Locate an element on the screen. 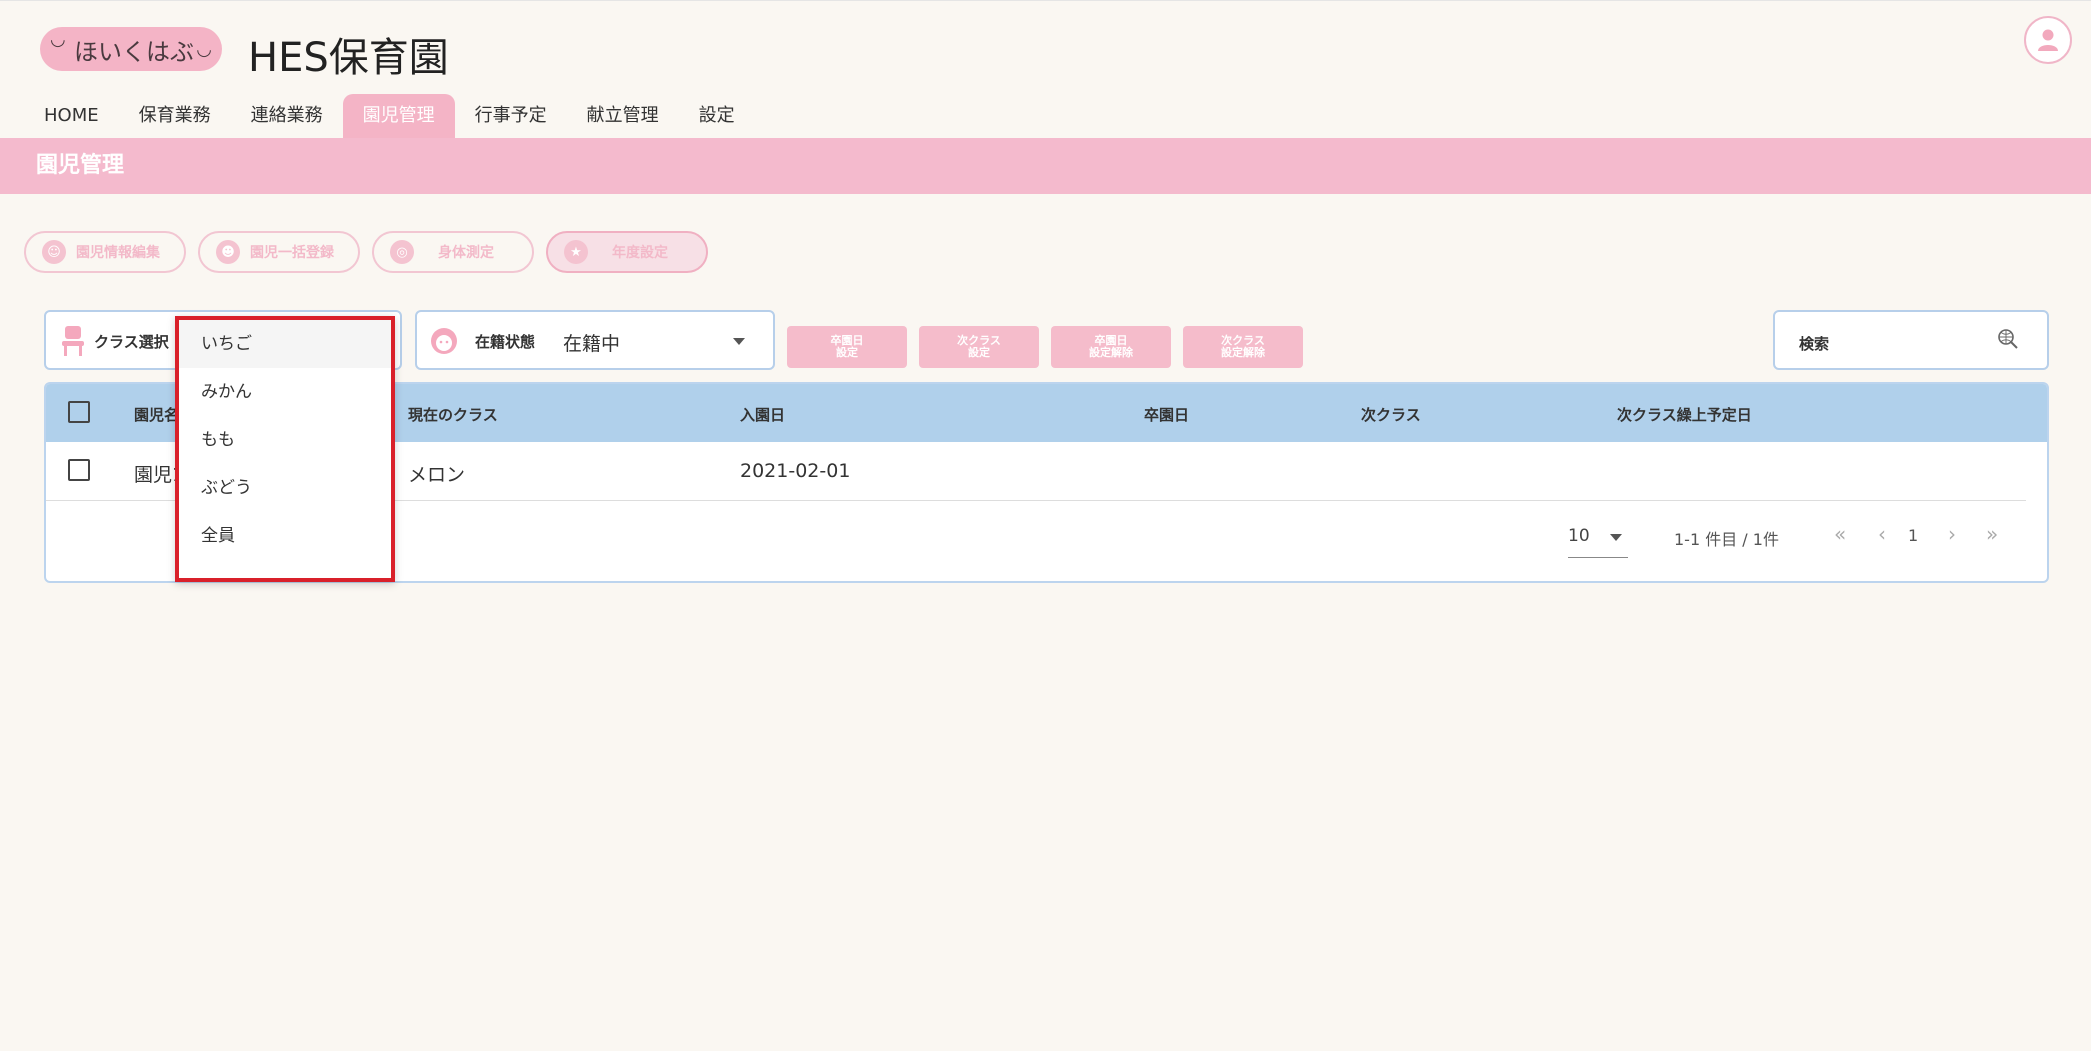 The width and height of the screenshot is (2091, 1051). logo: ◡ ほいくはぶ ◡ is located at coordinates (131, 49).